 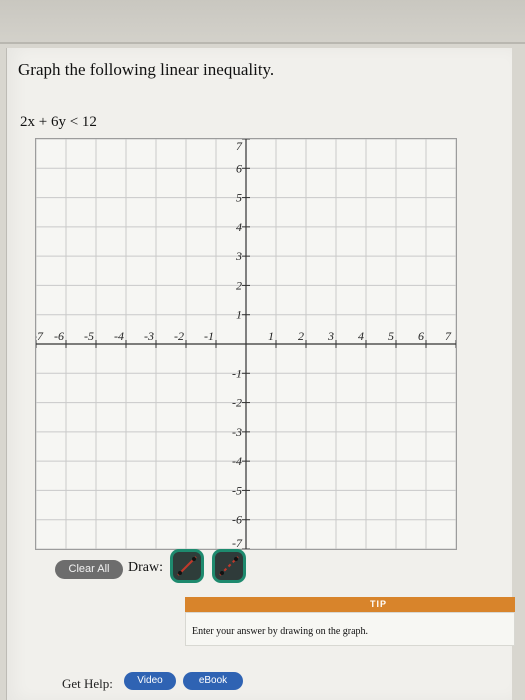 I want to click on x-tick-label: 3, so click(x=330, y=336).